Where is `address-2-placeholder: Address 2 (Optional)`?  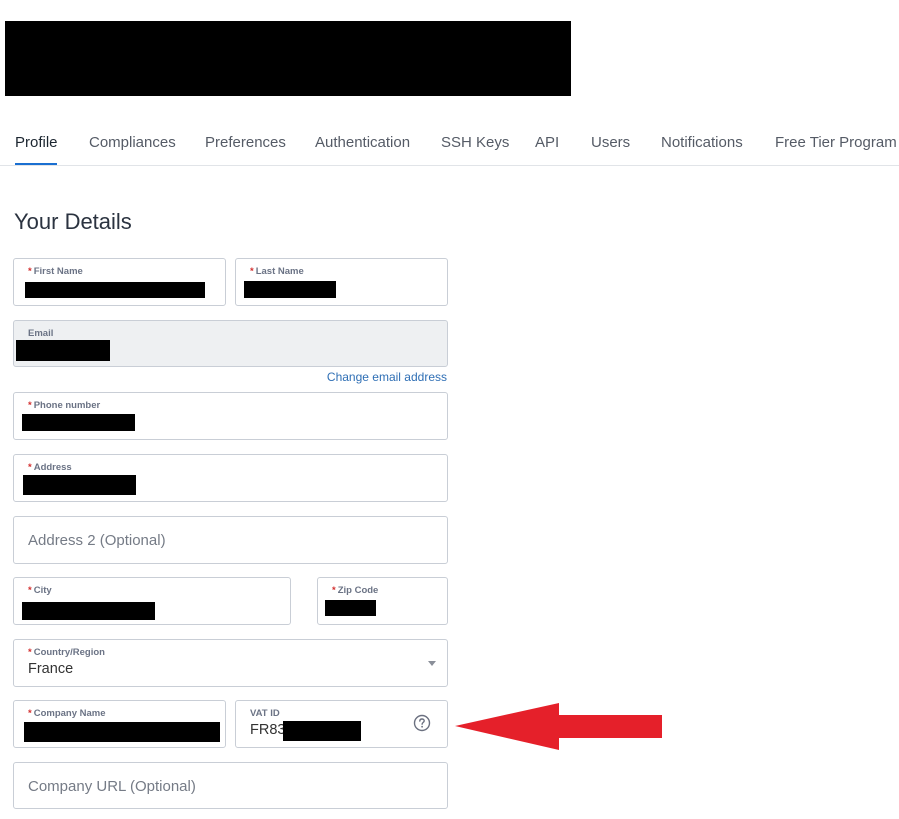
address-2-placeholder: Address 2 (Optional) is located at coordinates (97, 540).